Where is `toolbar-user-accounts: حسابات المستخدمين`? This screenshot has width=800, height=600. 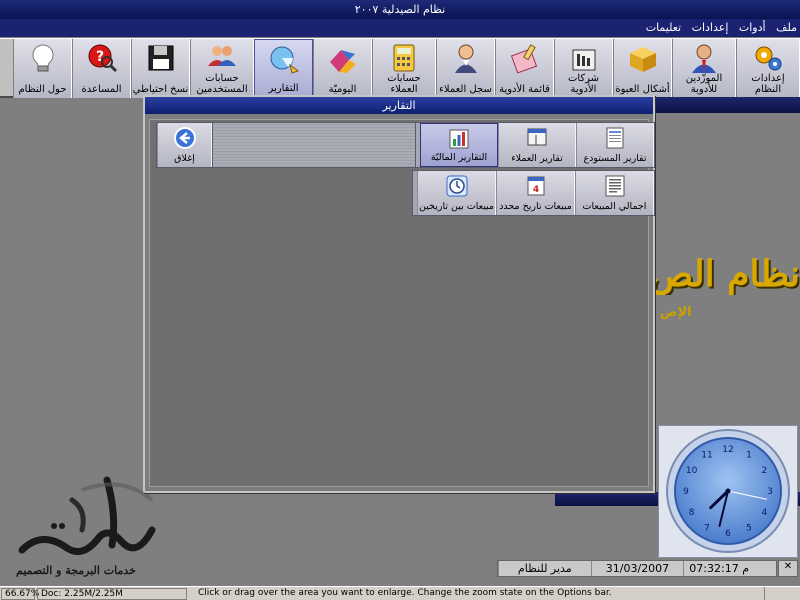
toolbar-user-accounts: حسابات المستخدمين is located at coordinates (222, 68).